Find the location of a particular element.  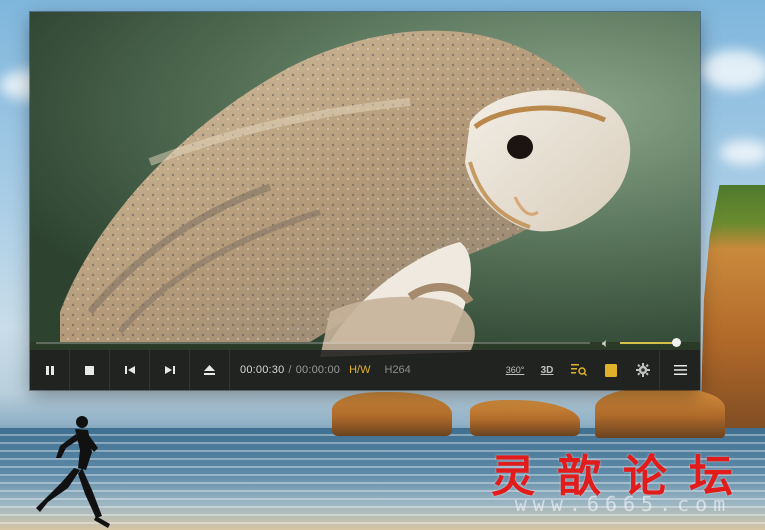

menu-button is located at coordinates (679, 370).